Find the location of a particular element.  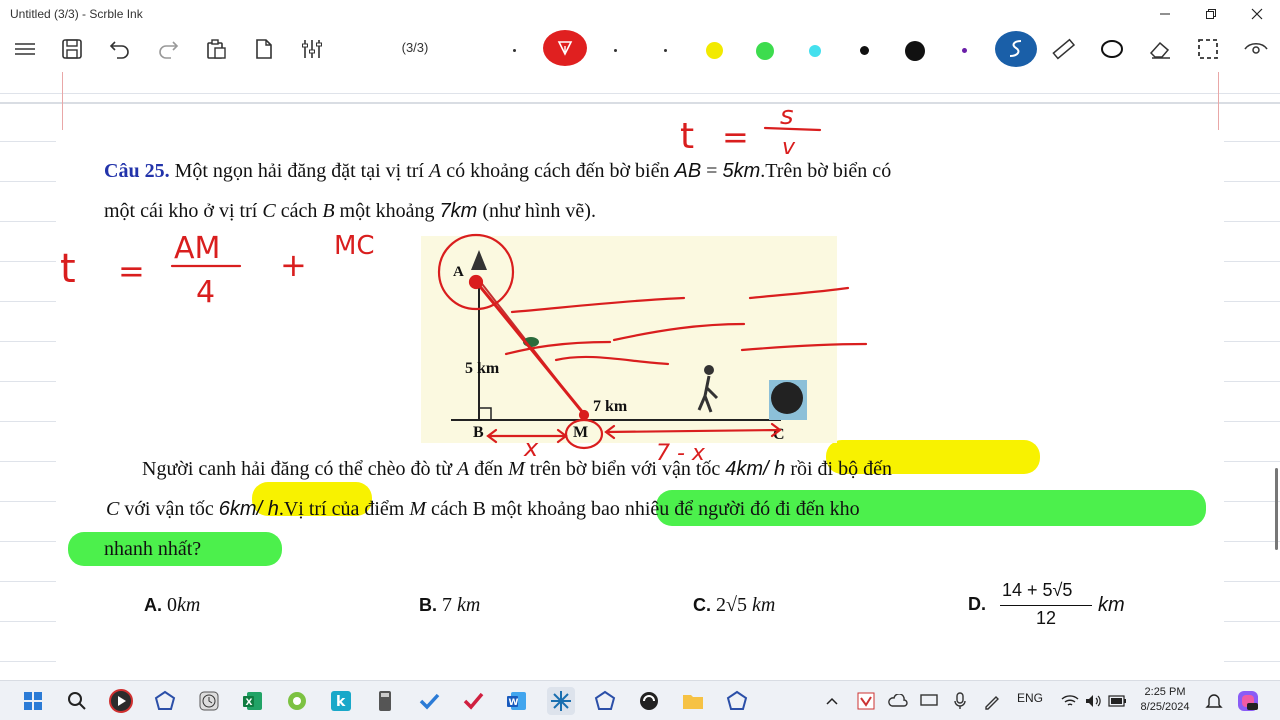

circle-shape-icon is located at coordinates (1112, 49).